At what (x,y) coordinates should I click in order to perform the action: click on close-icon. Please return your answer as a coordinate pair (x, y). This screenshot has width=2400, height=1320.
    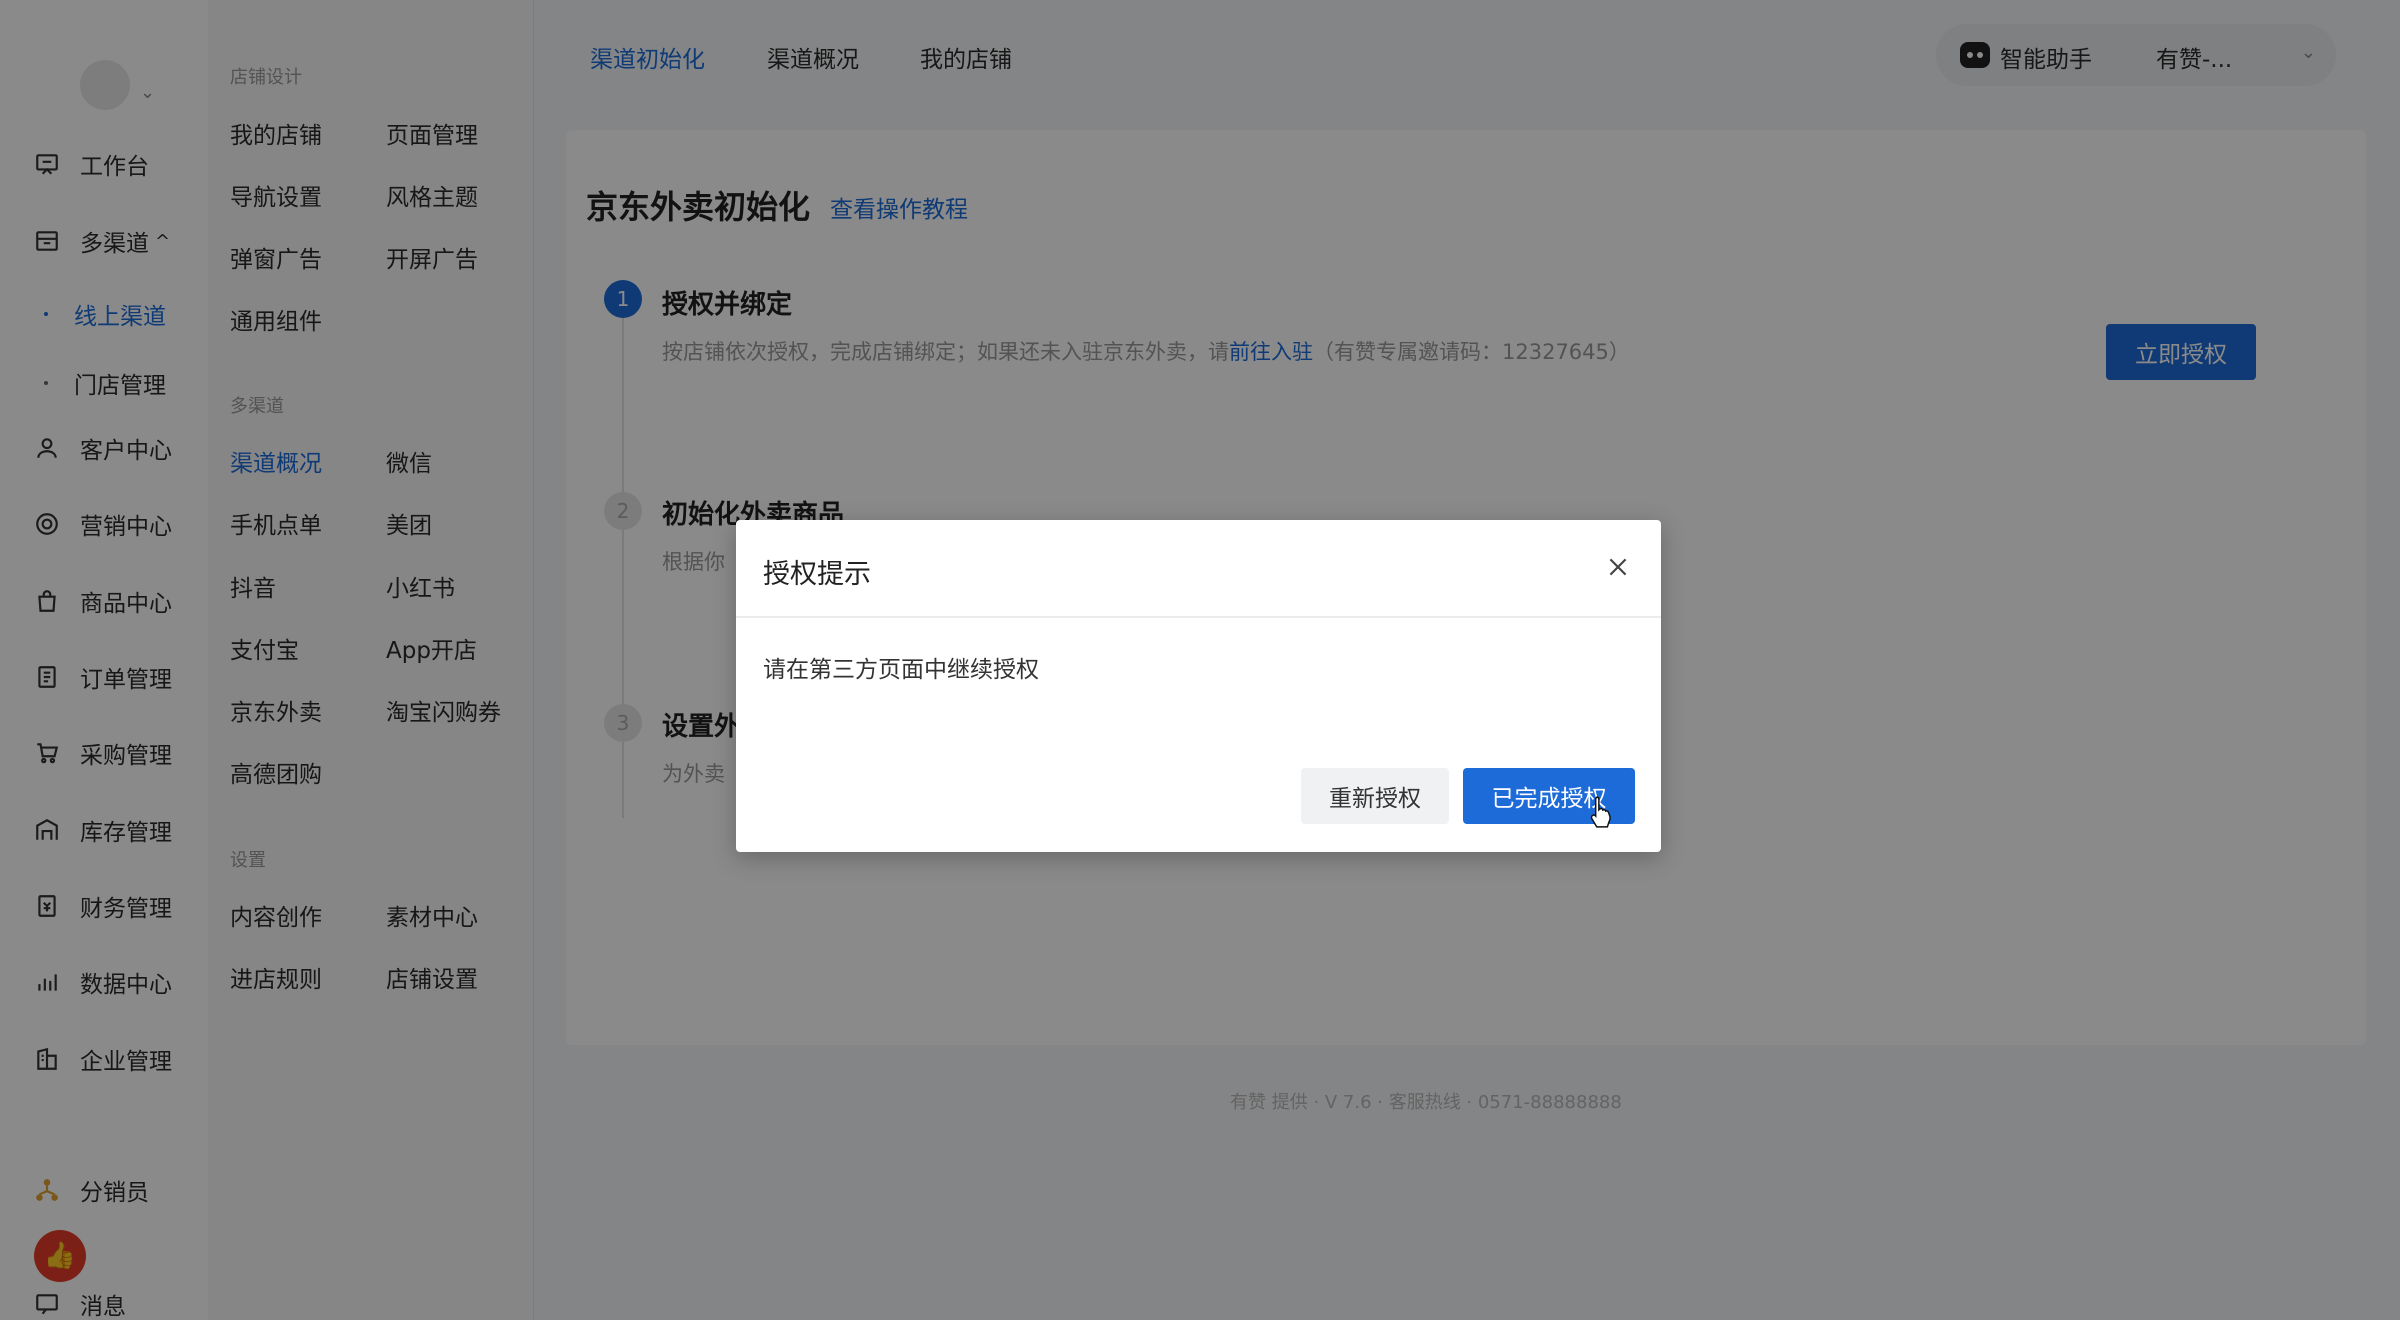
    Looking at the image, I should click on (1618, 567).